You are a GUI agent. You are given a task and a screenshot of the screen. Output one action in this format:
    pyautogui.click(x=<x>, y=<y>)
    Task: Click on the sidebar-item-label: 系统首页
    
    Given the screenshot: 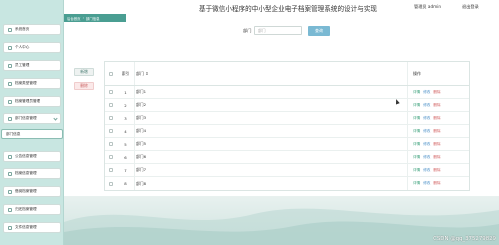 What is the action you would take?
    pyautogui.click(x=22, y=29)
    